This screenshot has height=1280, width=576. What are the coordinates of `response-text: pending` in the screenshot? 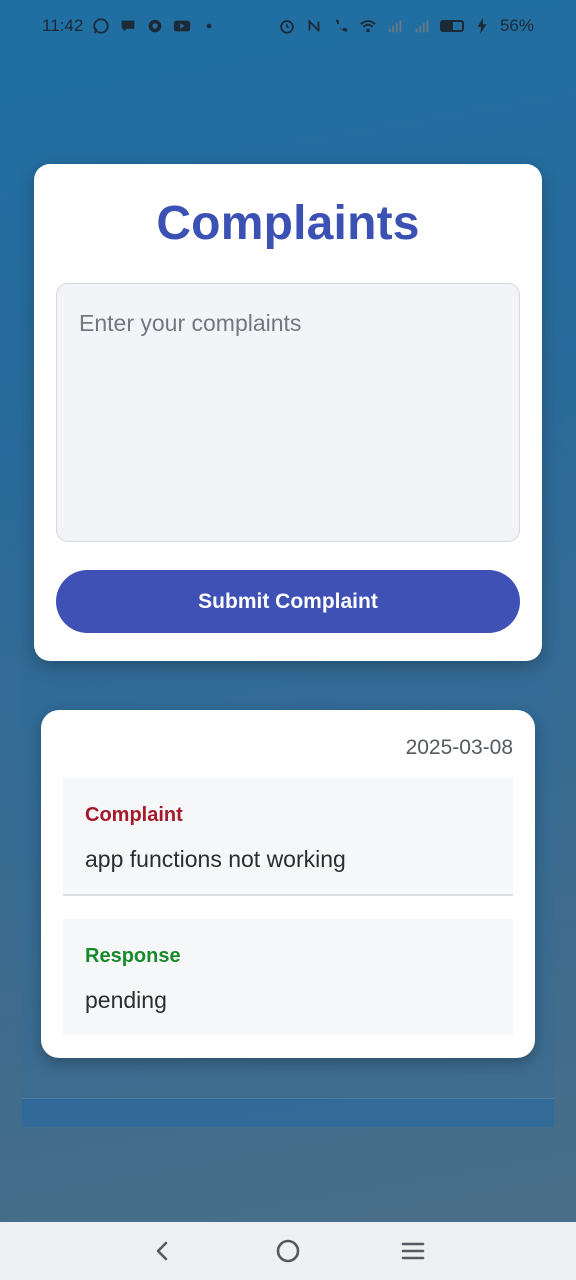 It's located at (126, 1000).